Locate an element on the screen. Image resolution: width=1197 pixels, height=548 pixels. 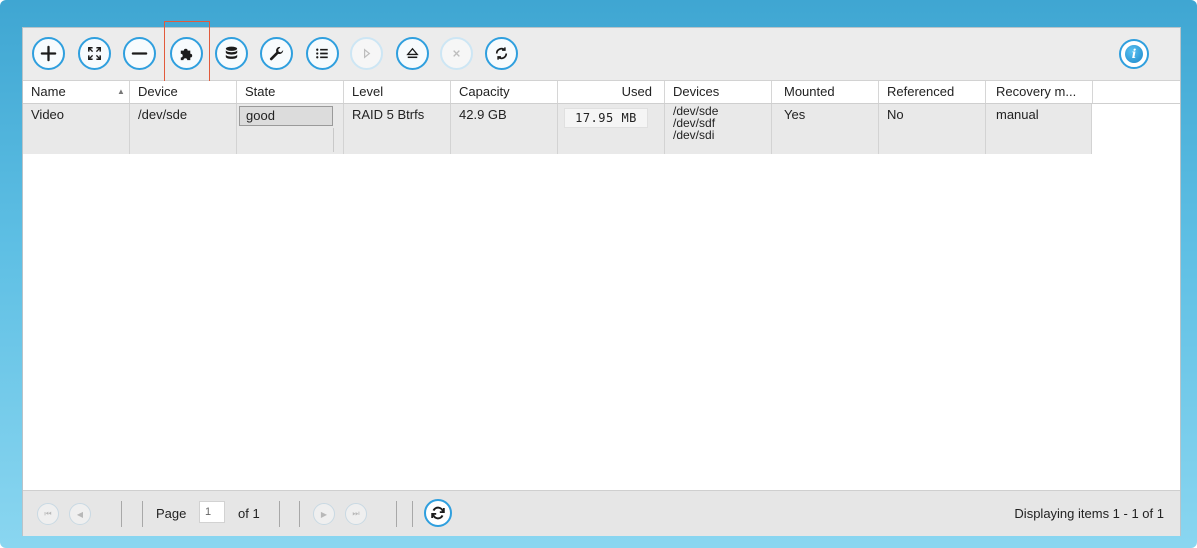
next-page-button: ▶ is located at coordinates (324, 514).